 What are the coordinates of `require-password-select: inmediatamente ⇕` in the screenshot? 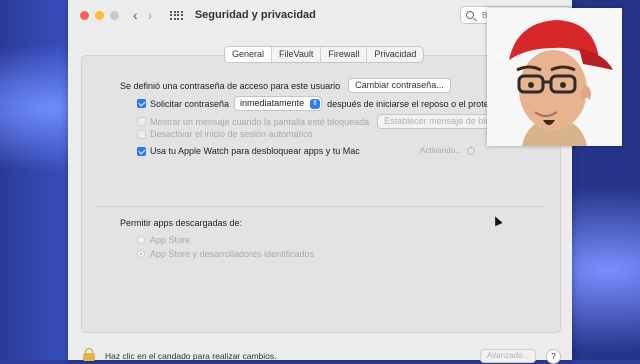 It's located at (278, 103).